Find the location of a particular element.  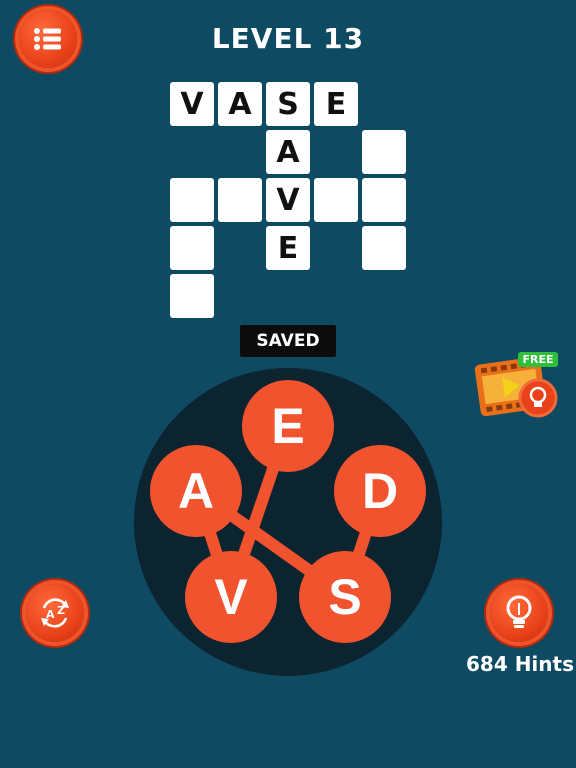

wheel-letter-d: D is located at coordinates (380, 491).